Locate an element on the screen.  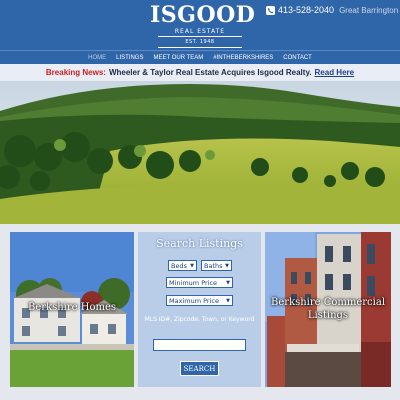
nav-contact: CONTACT is located at coordinates (297, 58).